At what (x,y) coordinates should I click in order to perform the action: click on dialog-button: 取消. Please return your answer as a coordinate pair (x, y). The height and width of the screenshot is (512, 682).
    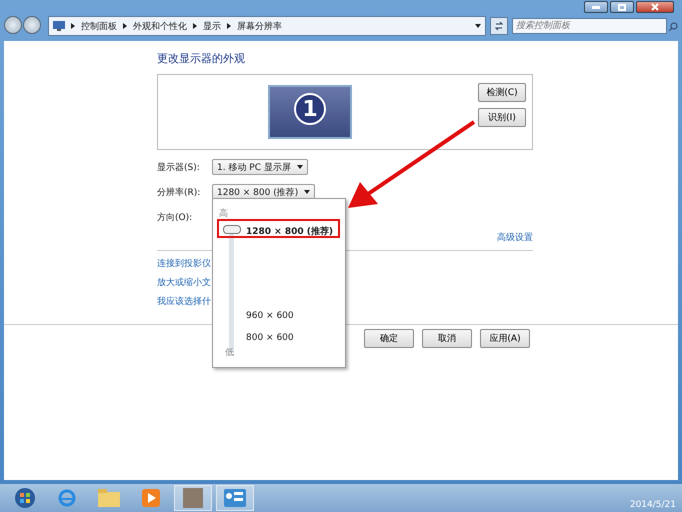
    Looking at the image, I should click on (447, 338).